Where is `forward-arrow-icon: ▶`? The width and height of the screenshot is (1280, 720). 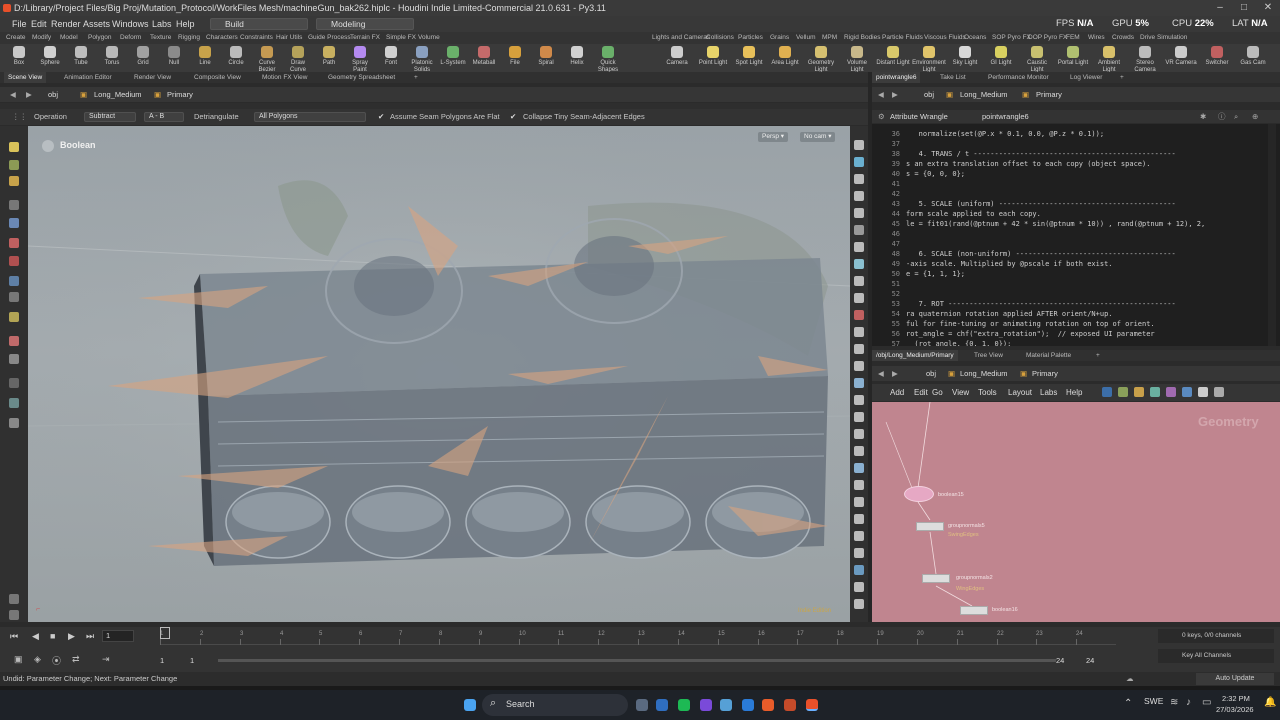 forward-arrow-icon: ▶ is located at coordinates (29, 94).